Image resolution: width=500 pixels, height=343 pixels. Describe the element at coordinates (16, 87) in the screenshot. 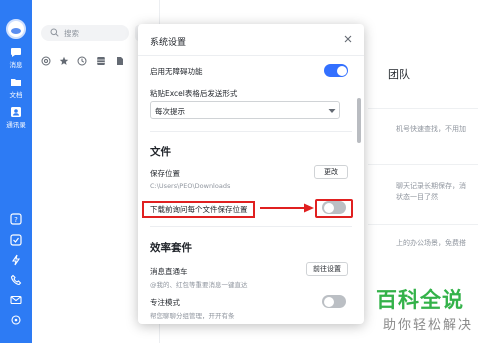

I see `rail-item-docs: 文档` at that location.